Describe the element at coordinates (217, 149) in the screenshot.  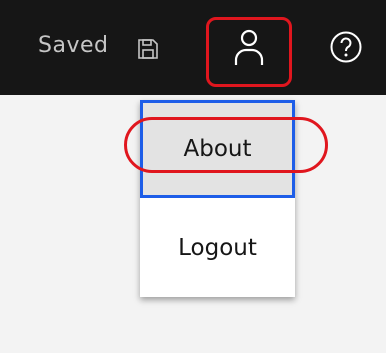
I see `menu-item-about: About` at that location.